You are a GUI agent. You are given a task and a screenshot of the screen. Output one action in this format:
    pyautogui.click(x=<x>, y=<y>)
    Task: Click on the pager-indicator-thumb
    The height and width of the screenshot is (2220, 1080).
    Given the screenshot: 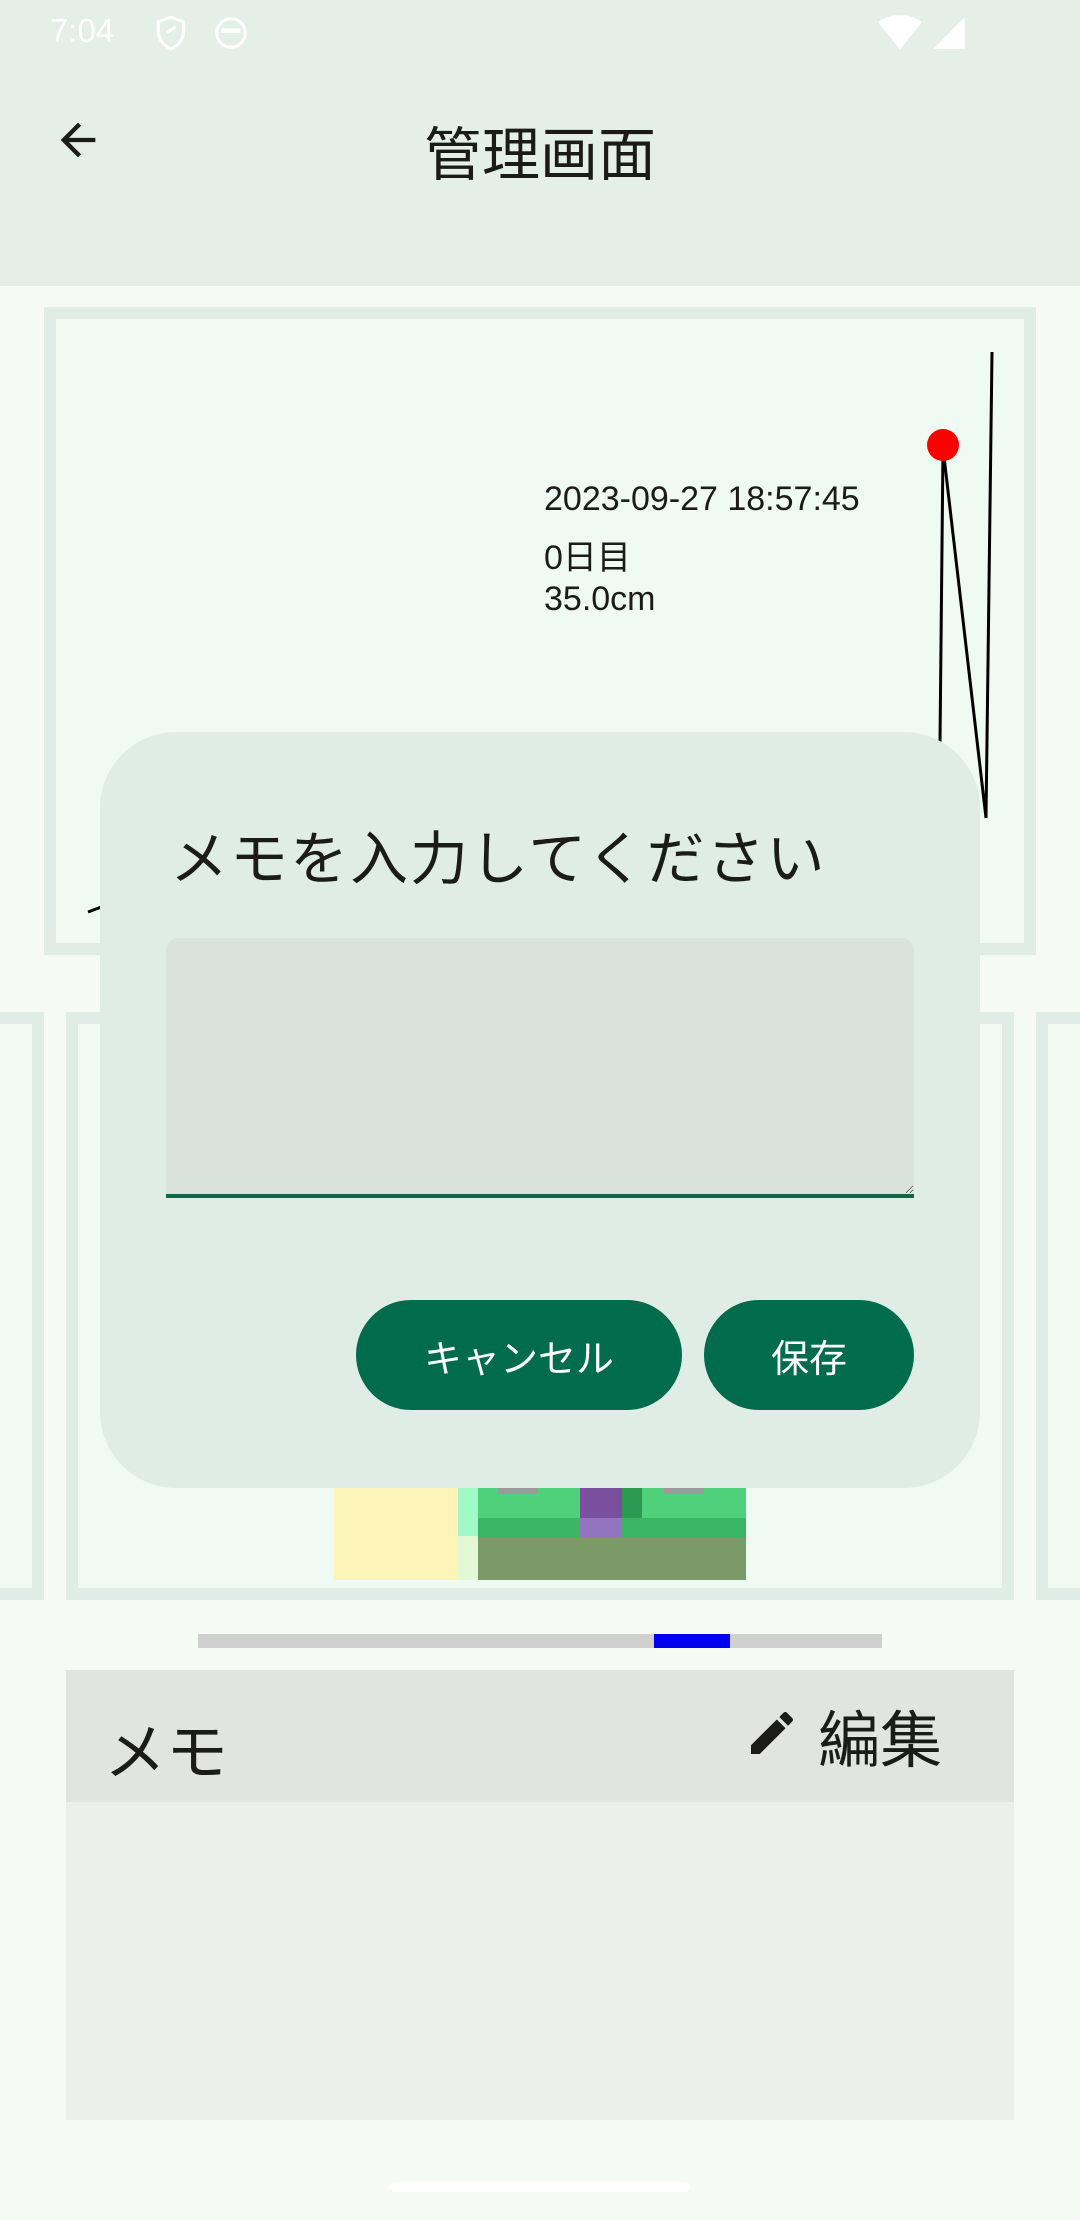 What is the action you would take?
    pyautogui.click(x=692, y=1641)
    